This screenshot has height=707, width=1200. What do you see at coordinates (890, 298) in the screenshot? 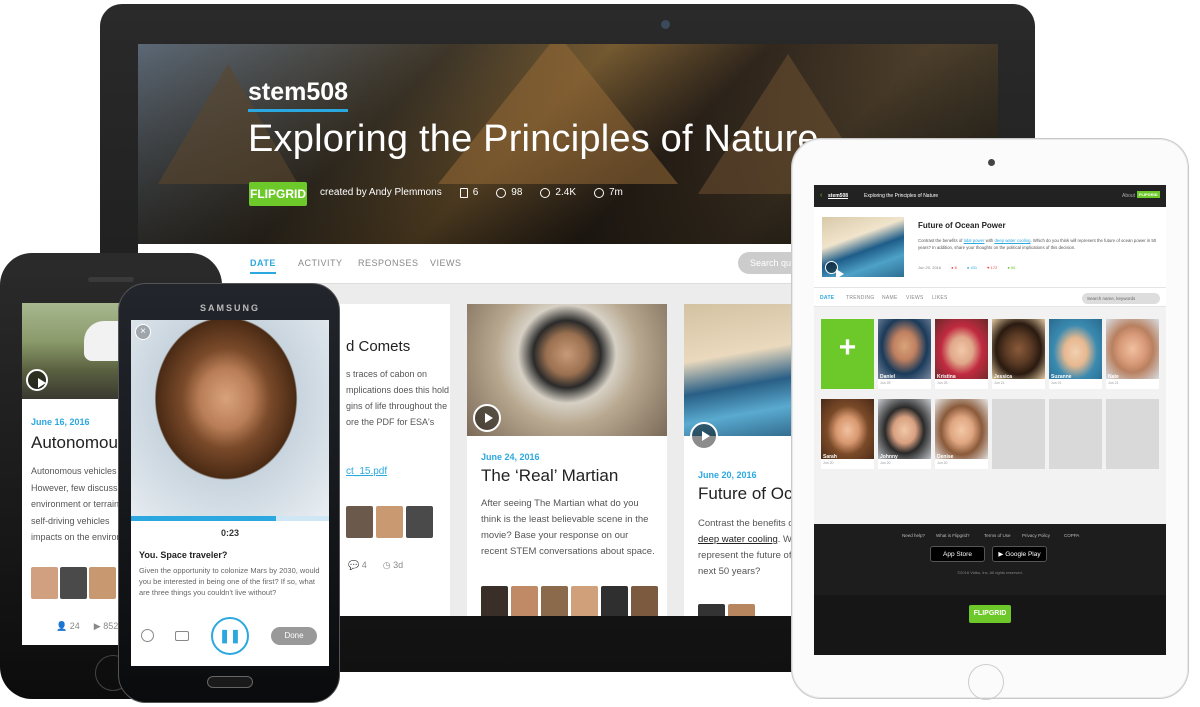
I see `tab-name: NAME` at bounding box center [890, 298].